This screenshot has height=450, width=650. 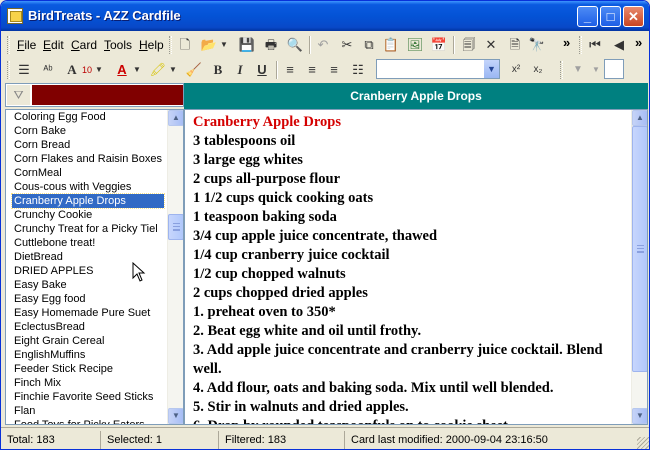 I want to click on list-item: Corn Bread, so click(x=88, y=145).